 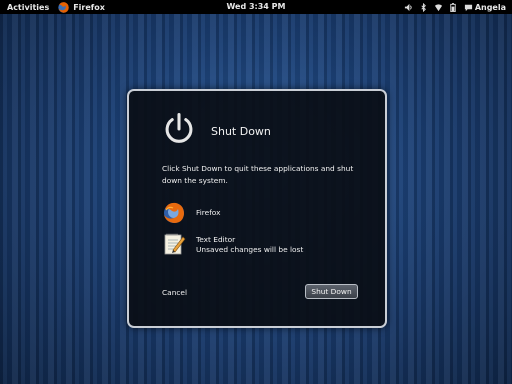 What do you see at coordinates (250, 249) in the screenshot?
I see `app-status: Unsaved changes will be lost` at bounding box center [250, 249].